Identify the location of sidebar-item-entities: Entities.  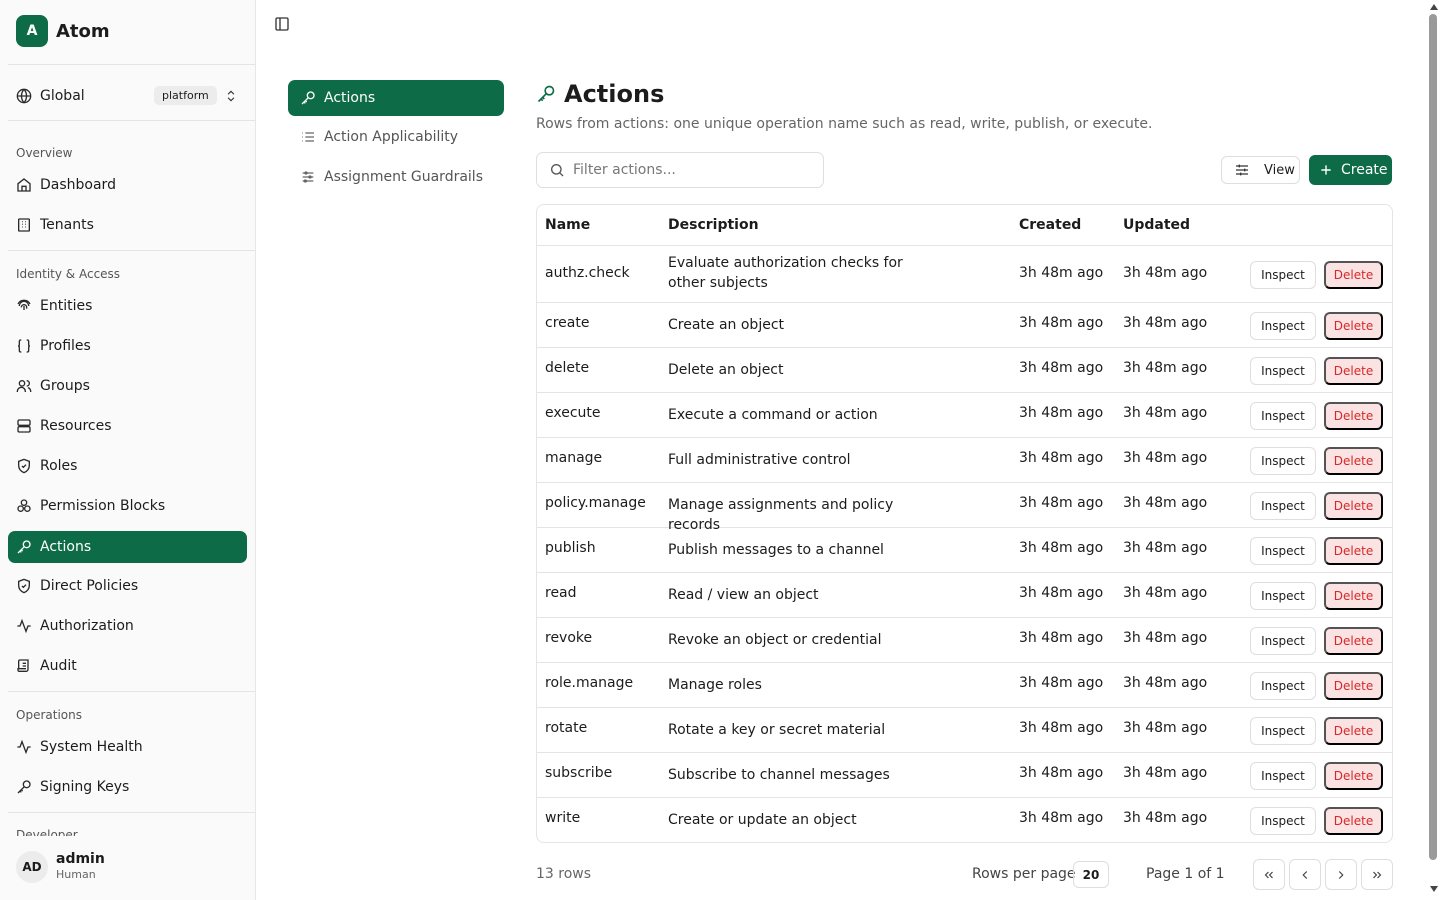
(127, 306).